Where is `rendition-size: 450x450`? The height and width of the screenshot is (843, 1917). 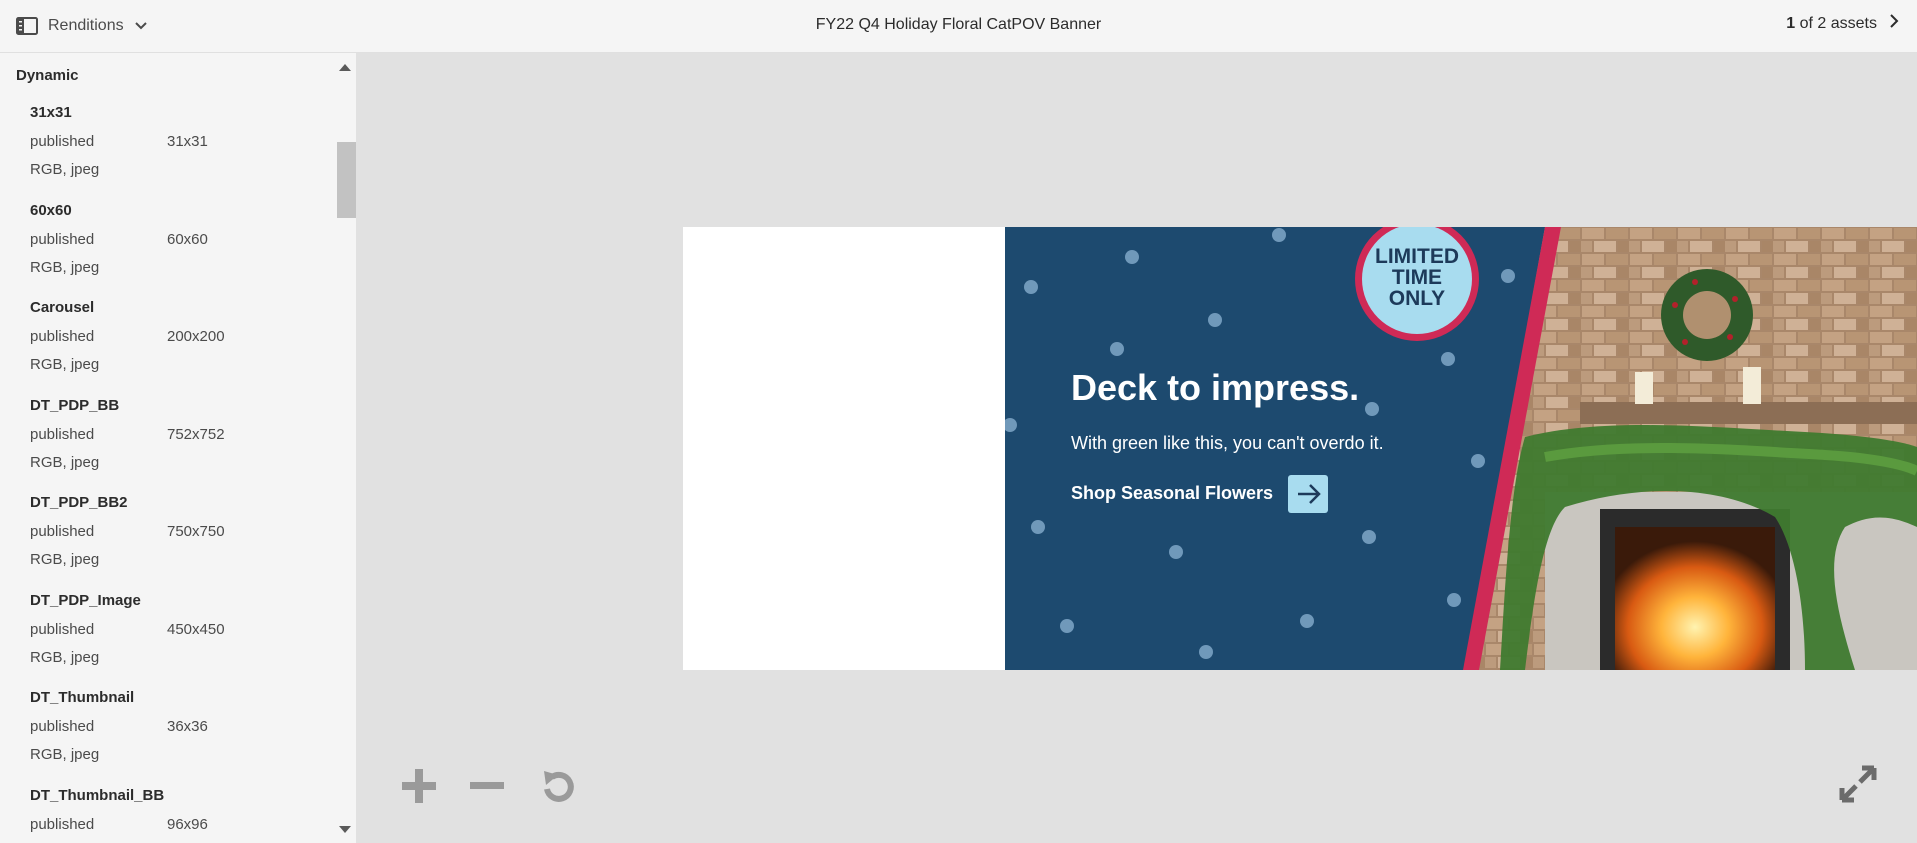 rendition-size: 450x450 is located at coordinates (196, 629).